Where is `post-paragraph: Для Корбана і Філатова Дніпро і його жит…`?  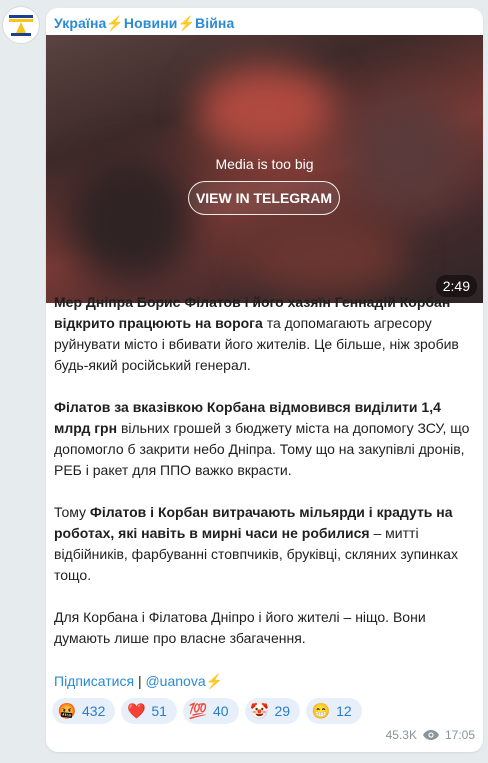 post-paragraph: Для Корбана і Філатова Дніпро і його жит… is located at coordinates (266, 628).